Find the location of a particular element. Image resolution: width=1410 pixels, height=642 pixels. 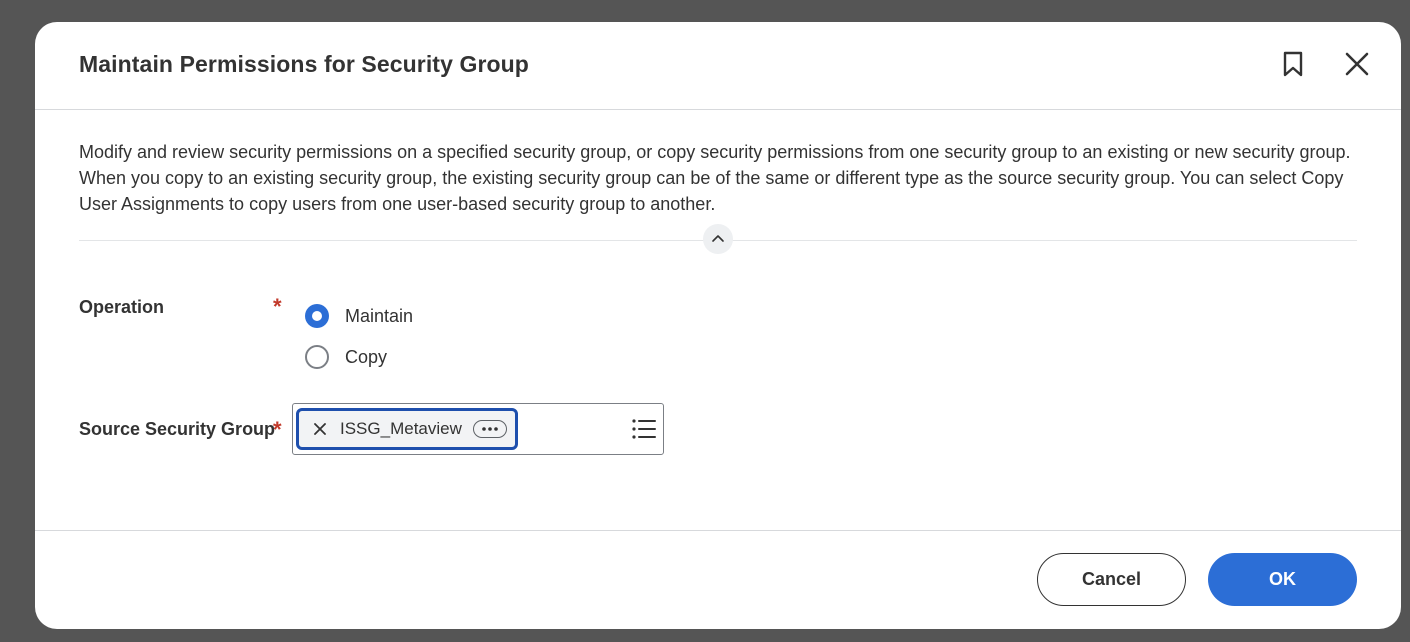

more-horizontal-icon is located at coordinates (489, 429).